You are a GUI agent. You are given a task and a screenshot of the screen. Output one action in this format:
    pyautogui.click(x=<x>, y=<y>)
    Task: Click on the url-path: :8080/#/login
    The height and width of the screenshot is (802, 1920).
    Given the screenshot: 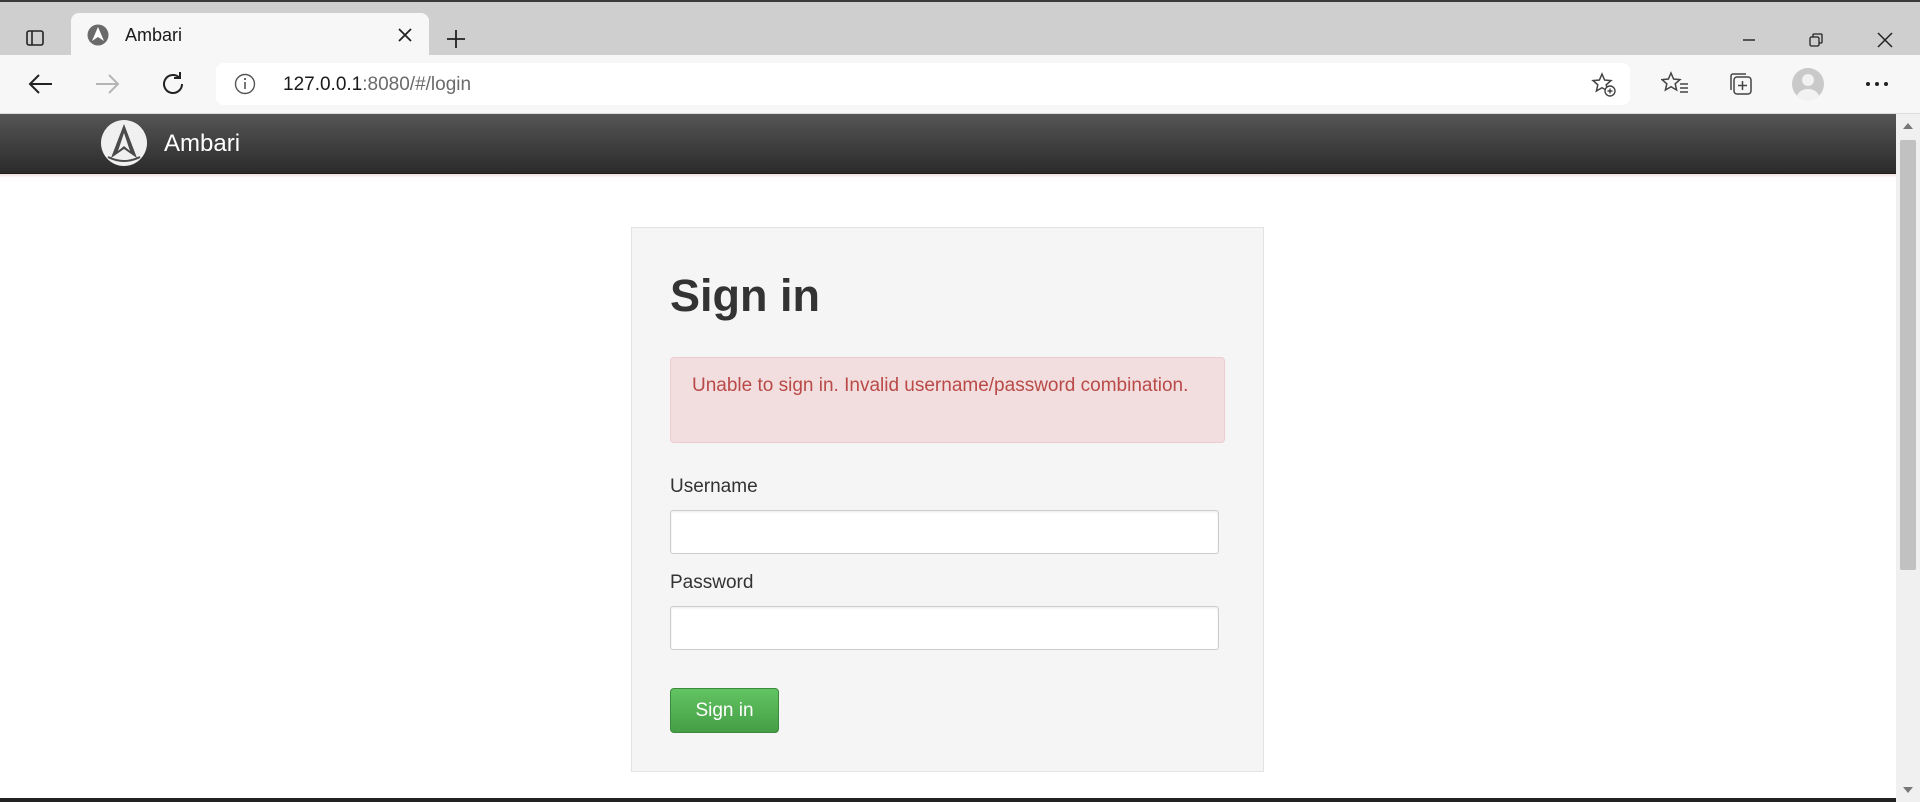 What is the action you would take?
    pyautogui.click(x=417, y=84)
    